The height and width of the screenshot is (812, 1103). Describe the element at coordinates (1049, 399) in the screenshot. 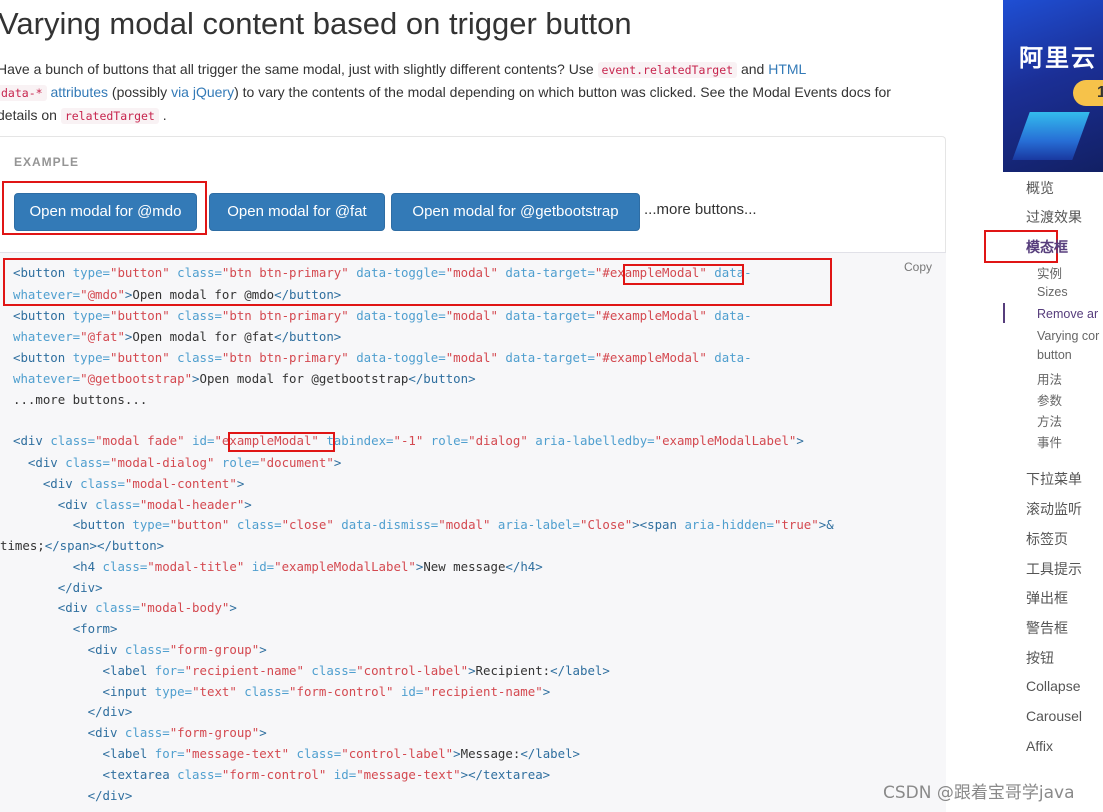

I see `sidebar-subitem-options: 参数` at that location.